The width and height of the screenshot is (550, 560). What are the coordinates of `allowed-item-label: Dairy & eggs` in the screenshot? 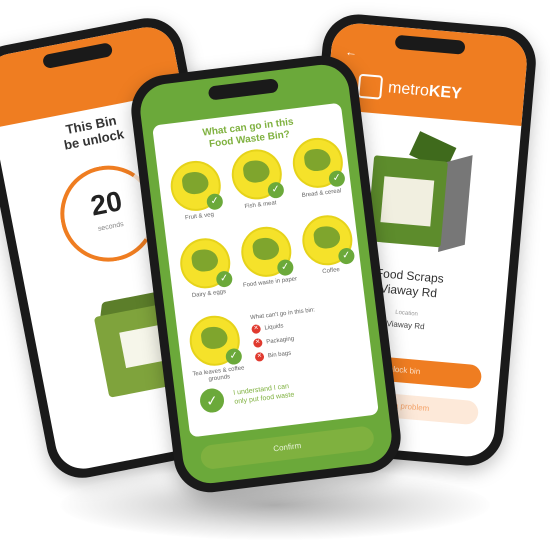 It's located at (209, 294).